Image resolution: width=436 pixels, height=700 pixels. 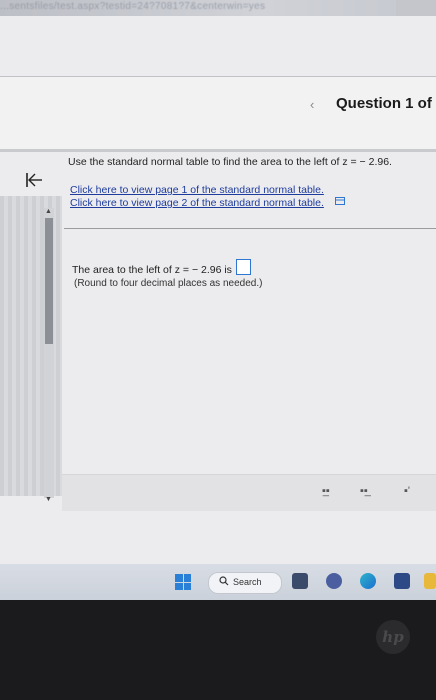 I want to click on superscript-icon: ▪', so click(x=407, y=493).